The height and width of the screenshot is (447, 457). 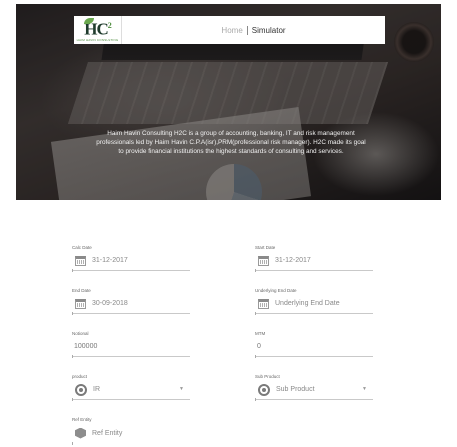 I want to click on underlying-end-date-input: Underlying End Date, so click(x=314, y=304).